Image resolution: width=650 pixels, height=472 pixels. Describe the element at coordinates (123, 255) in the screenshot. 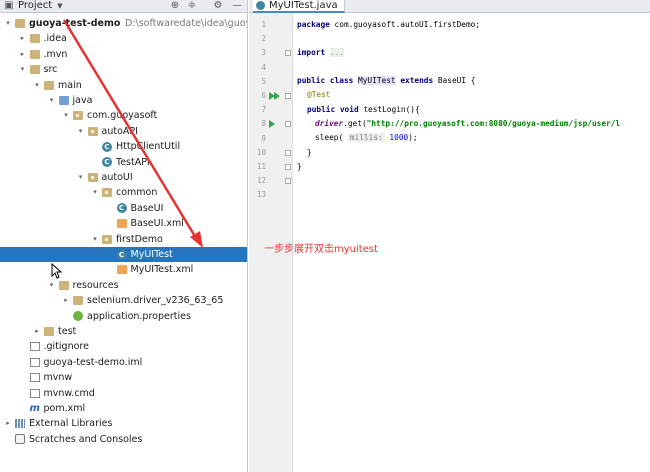

I see `tree-item: C MyUITest` at that location.